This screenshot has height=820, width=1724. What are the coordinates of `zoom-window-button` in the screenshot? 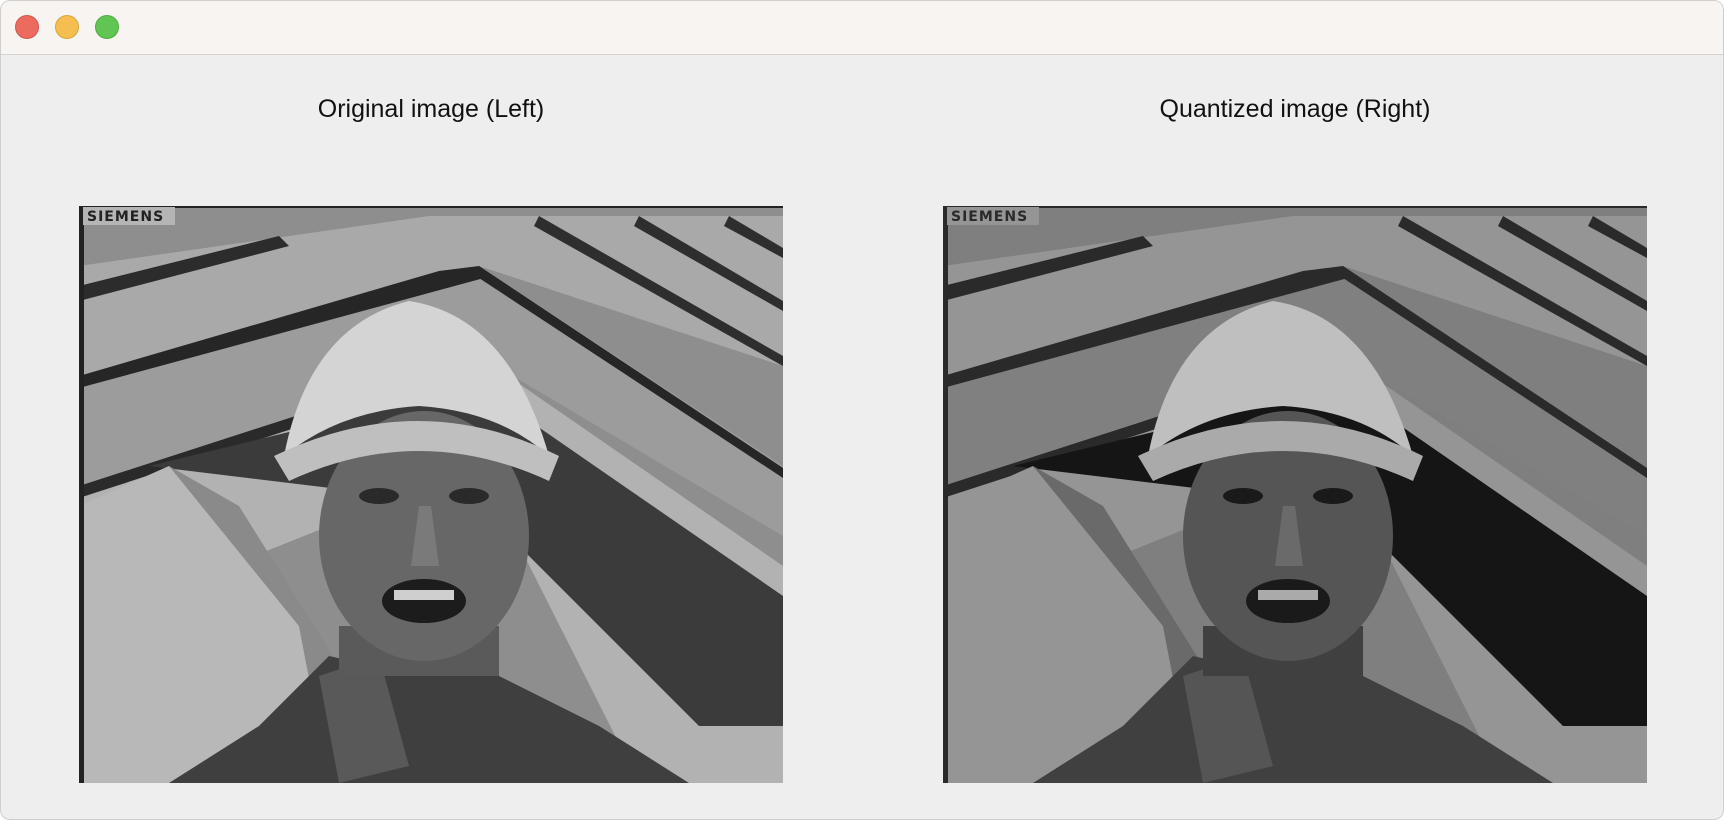 It's located at (107, 27).